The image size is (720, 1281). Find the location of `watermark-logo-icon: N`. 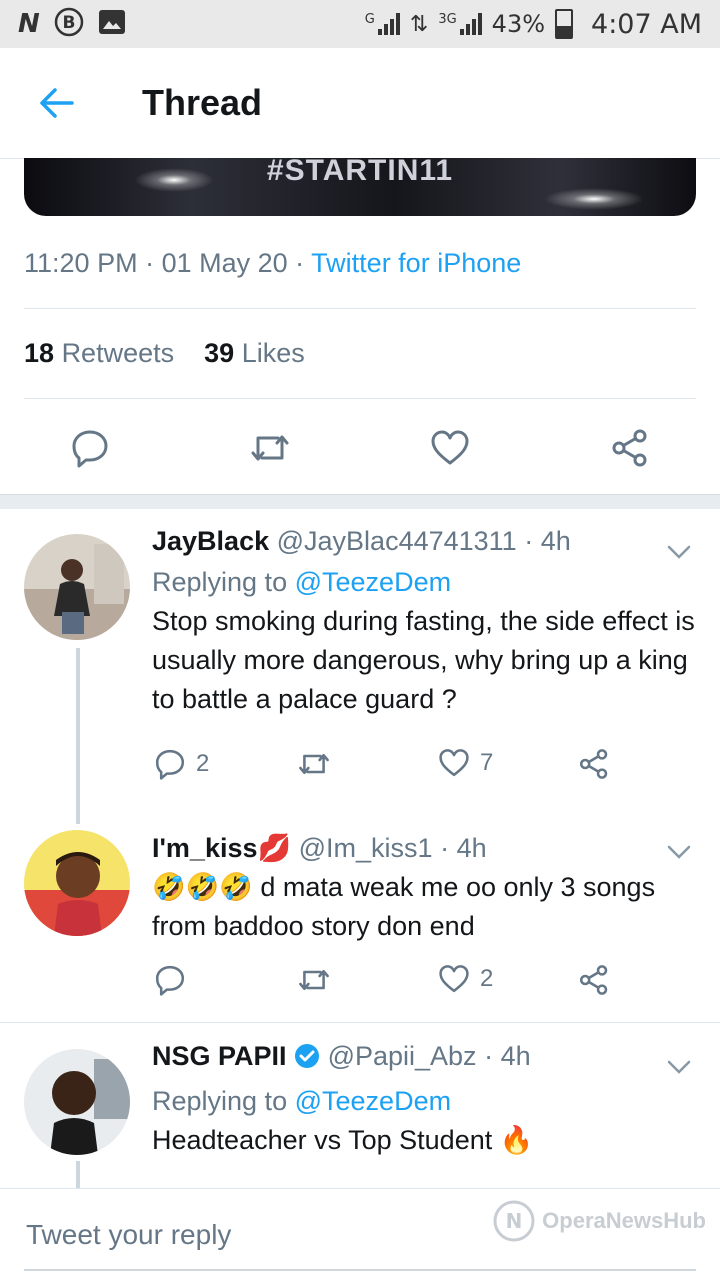

watermark-logo-icon: N is located at coordinates (514, 1221).